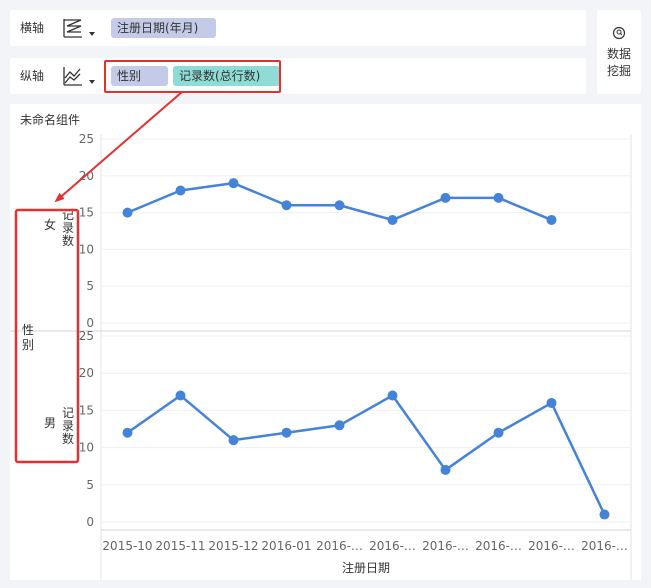  Describe the element at coordinates (127, 546) in the screenshot. I see `x-tick-label: 2015-10` at that location.